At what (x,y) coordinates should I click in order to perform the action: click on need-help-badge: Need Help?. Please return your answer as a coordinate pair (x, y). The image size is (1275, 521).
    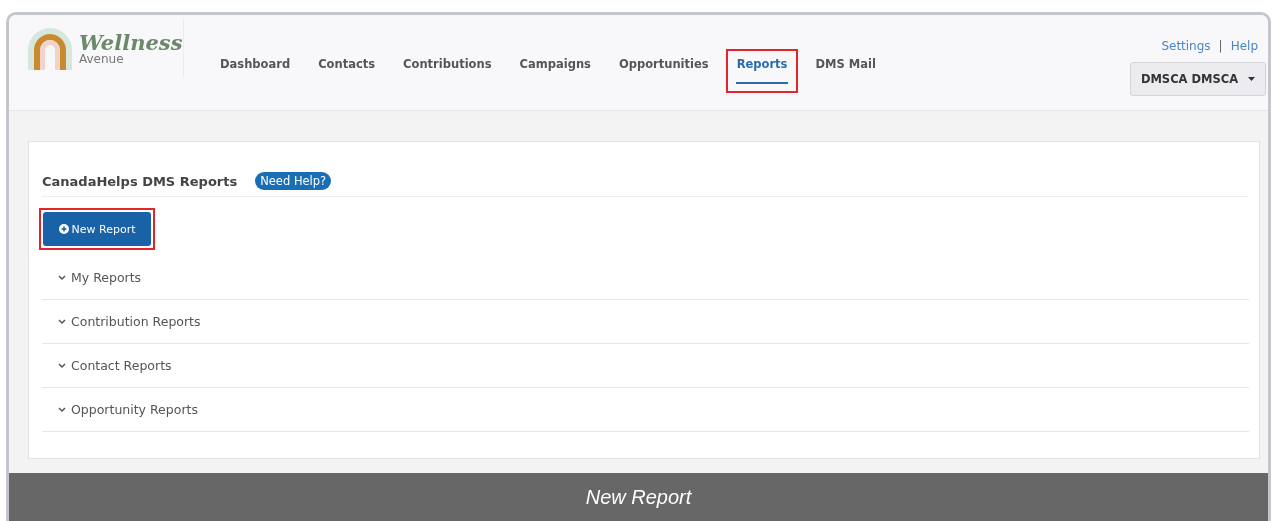
    Looking at the image, I should click on (293, 181).